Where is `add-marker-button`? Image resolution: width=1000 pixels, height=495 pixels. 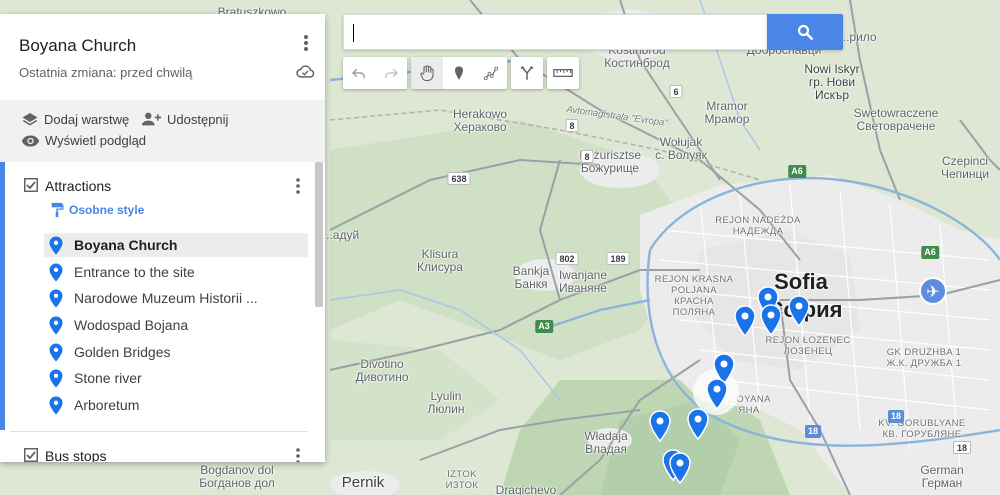 add-marker-button is located at coordinates (459, 73).